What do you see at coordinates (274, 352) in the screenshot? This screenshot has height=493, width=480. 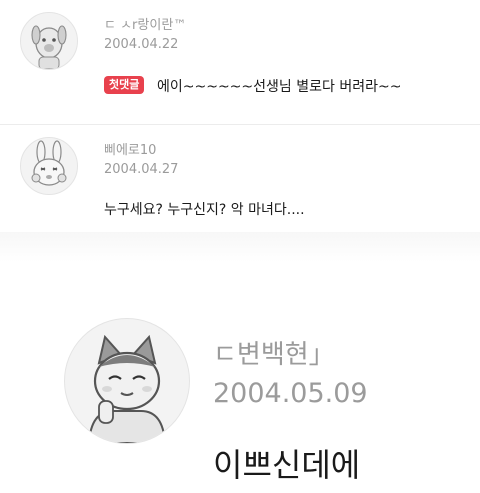 I see `comment-author: ㄷ변백현」` at bounding box center [274, 352].